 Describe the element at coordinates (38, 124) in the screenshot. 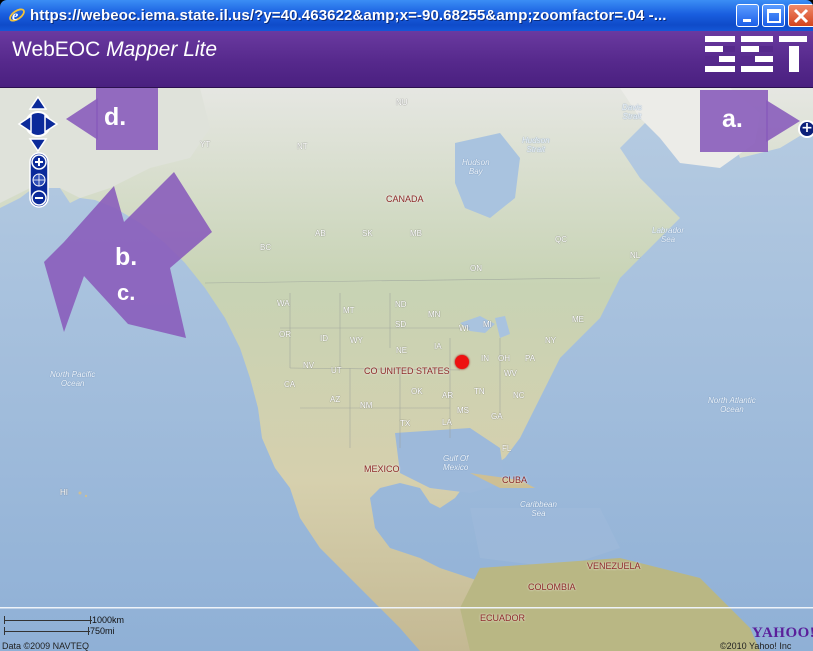

I see `pan-control` at that location.